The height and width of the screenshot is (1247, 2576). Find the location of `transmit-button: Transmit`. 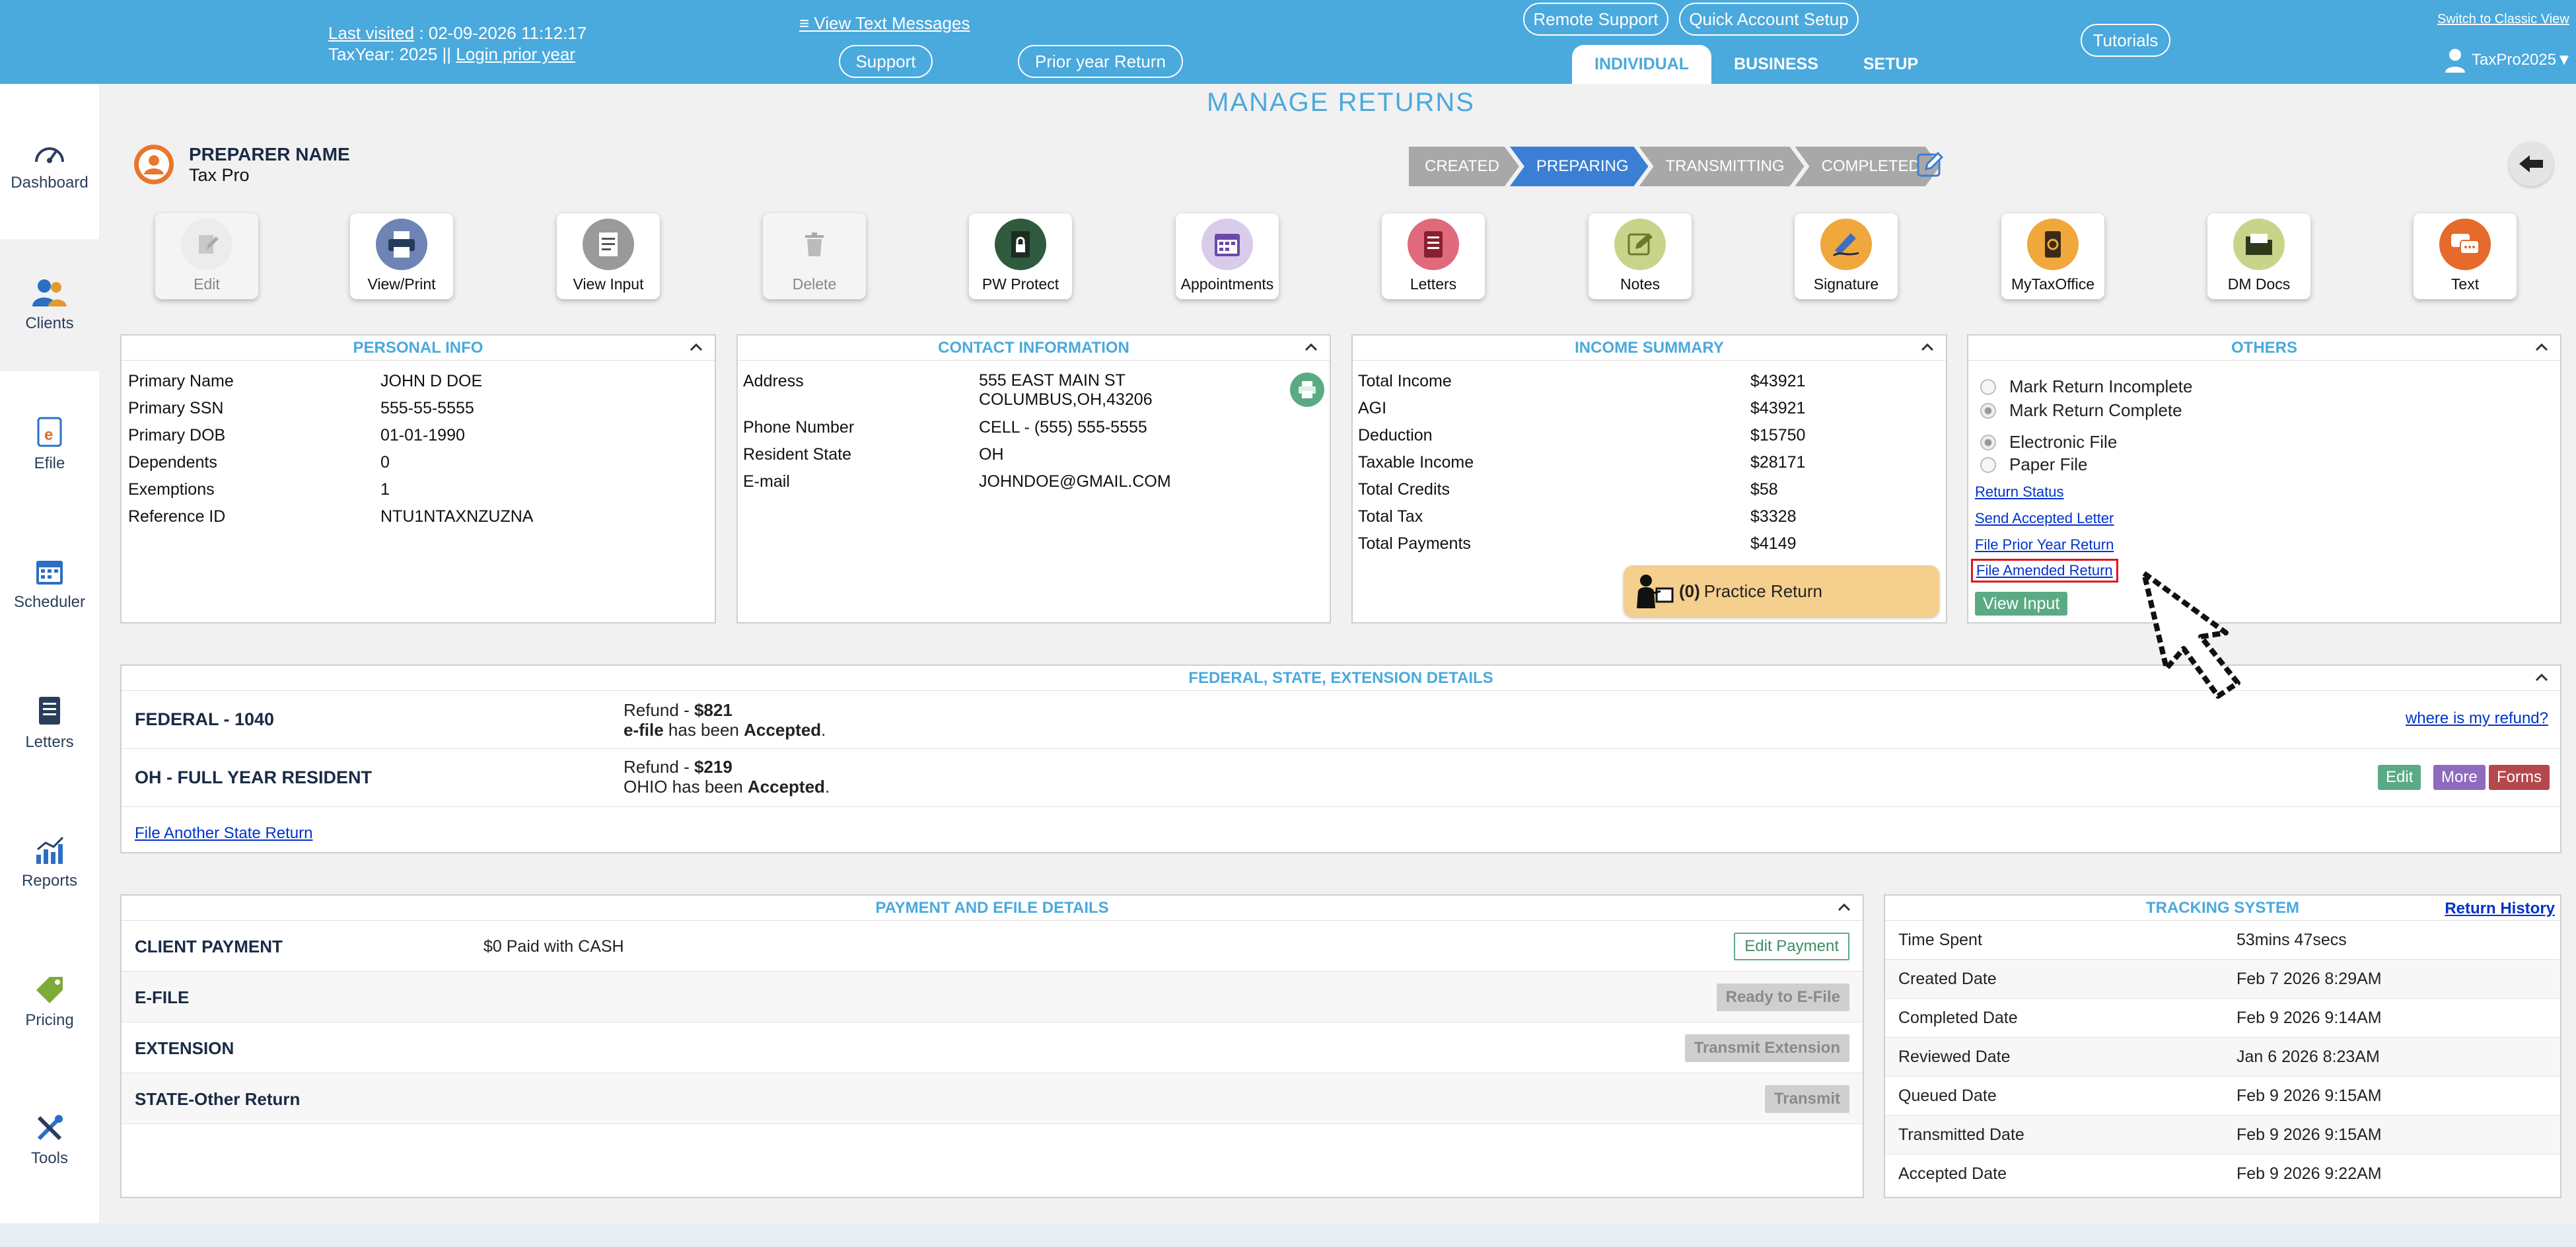

transmit-button: Transmit is located at coordinates (1807, 1099).